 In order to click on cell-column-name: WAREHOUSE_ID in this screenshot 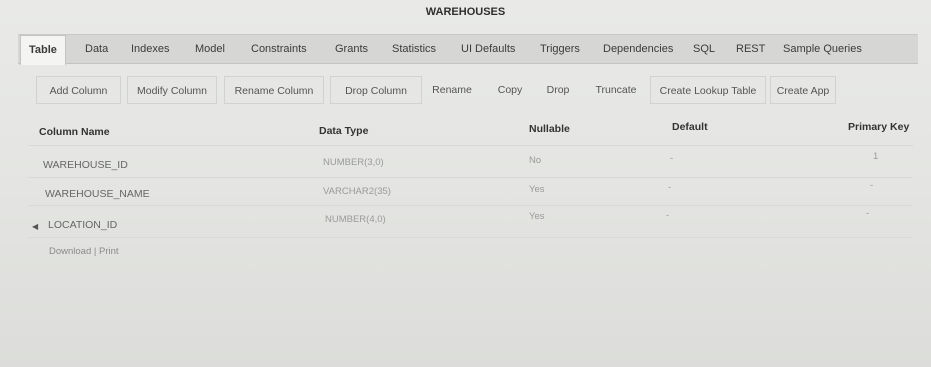, I will do `click(85, 165)`.